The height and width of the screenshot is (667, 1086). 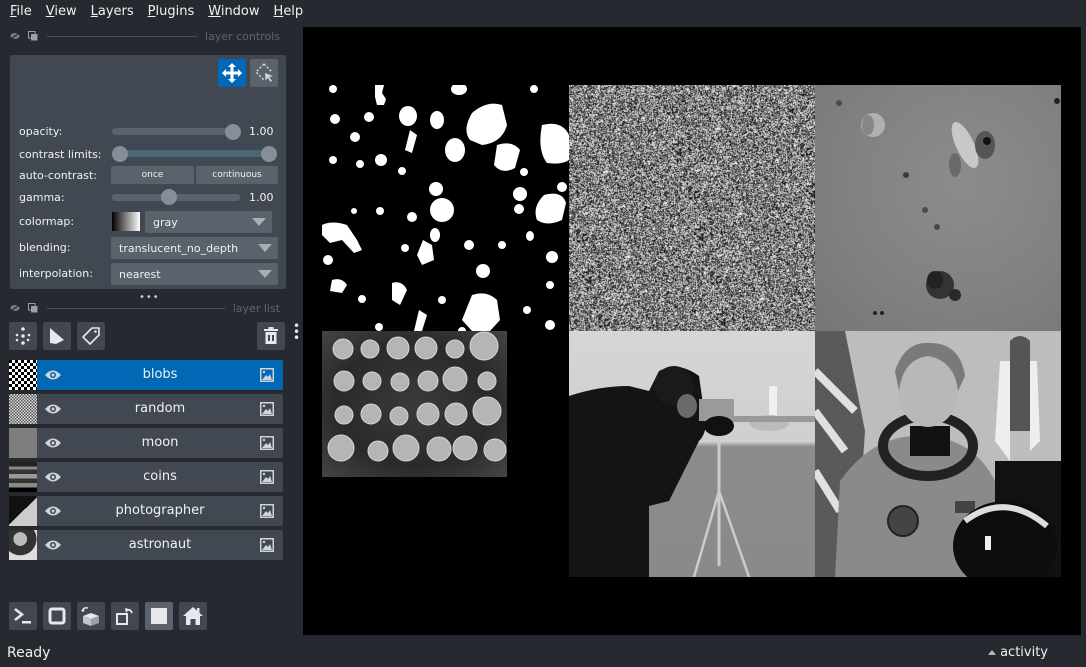 I want to click on layer-row-blobs: blobs, so click(x=146, y=375).